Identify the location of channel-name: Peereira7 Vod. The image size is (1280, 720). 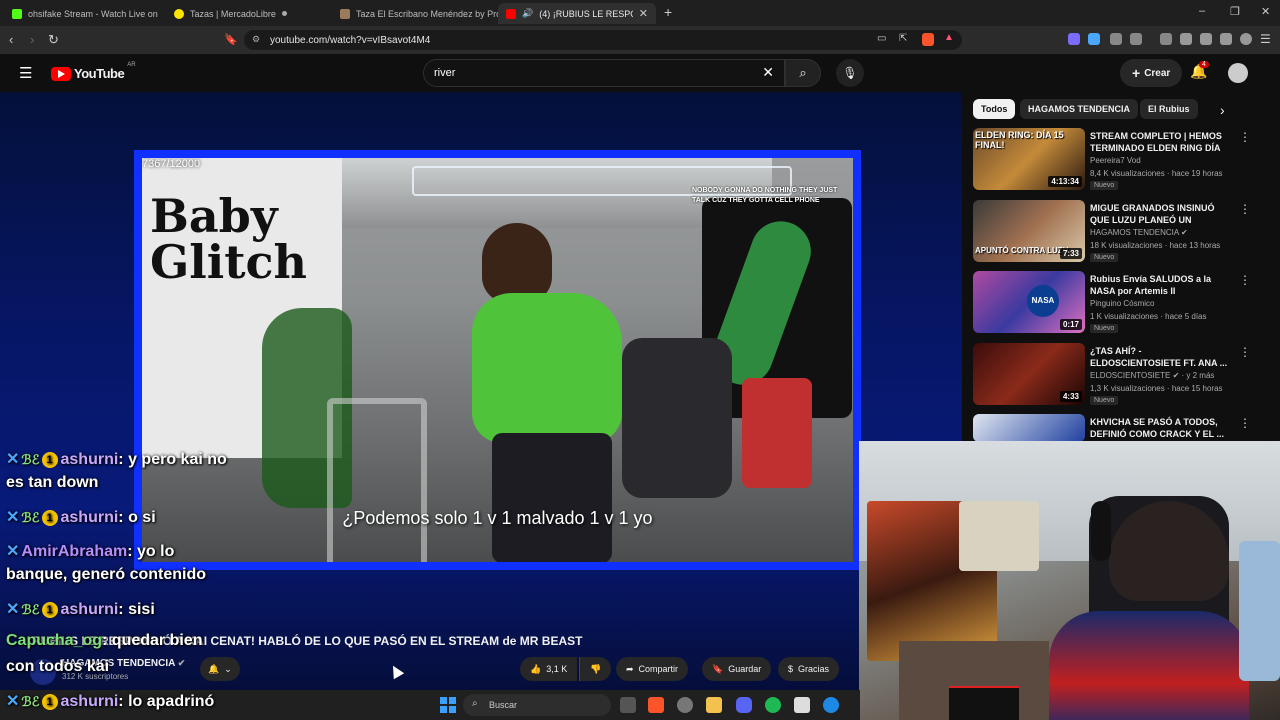
(1115, 160).